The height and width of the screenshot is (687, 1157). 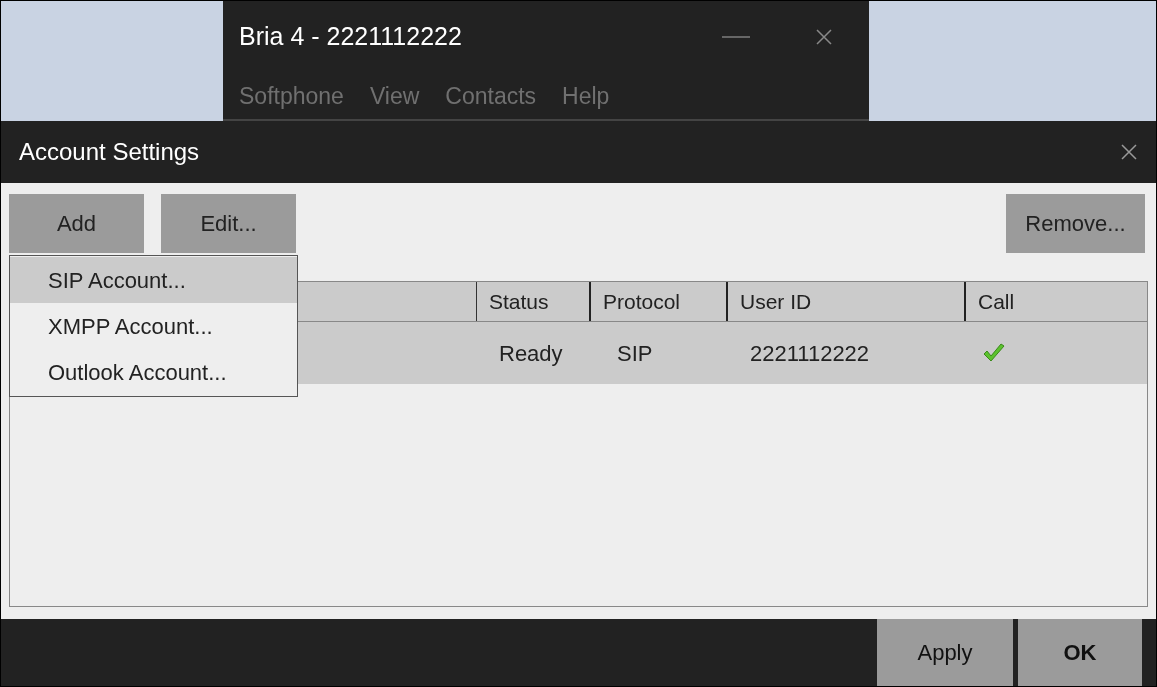 I want to click on ok-button: OK, so click(x=1080, y=652).